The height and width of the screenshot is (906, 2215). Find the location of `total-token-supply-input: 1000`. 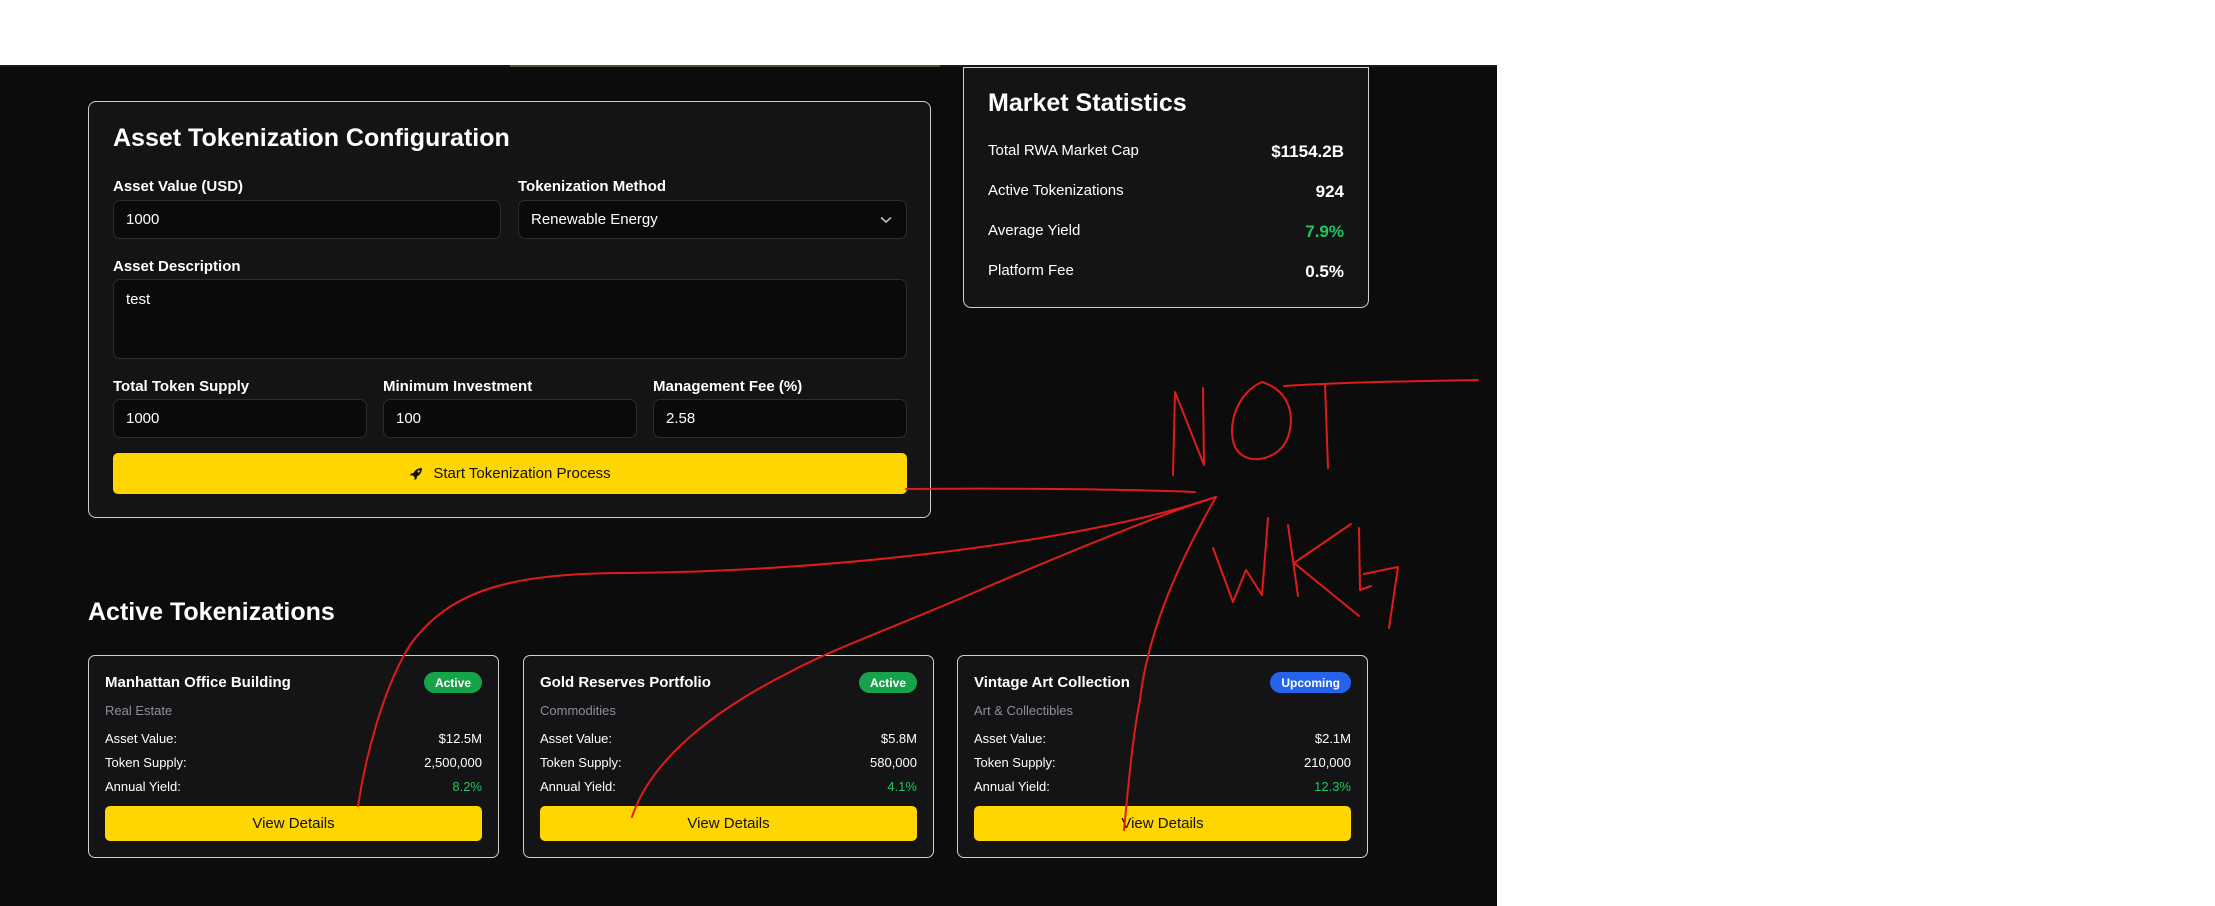

total-token-supply-input: 1000 is located at coordinates (240, 418).